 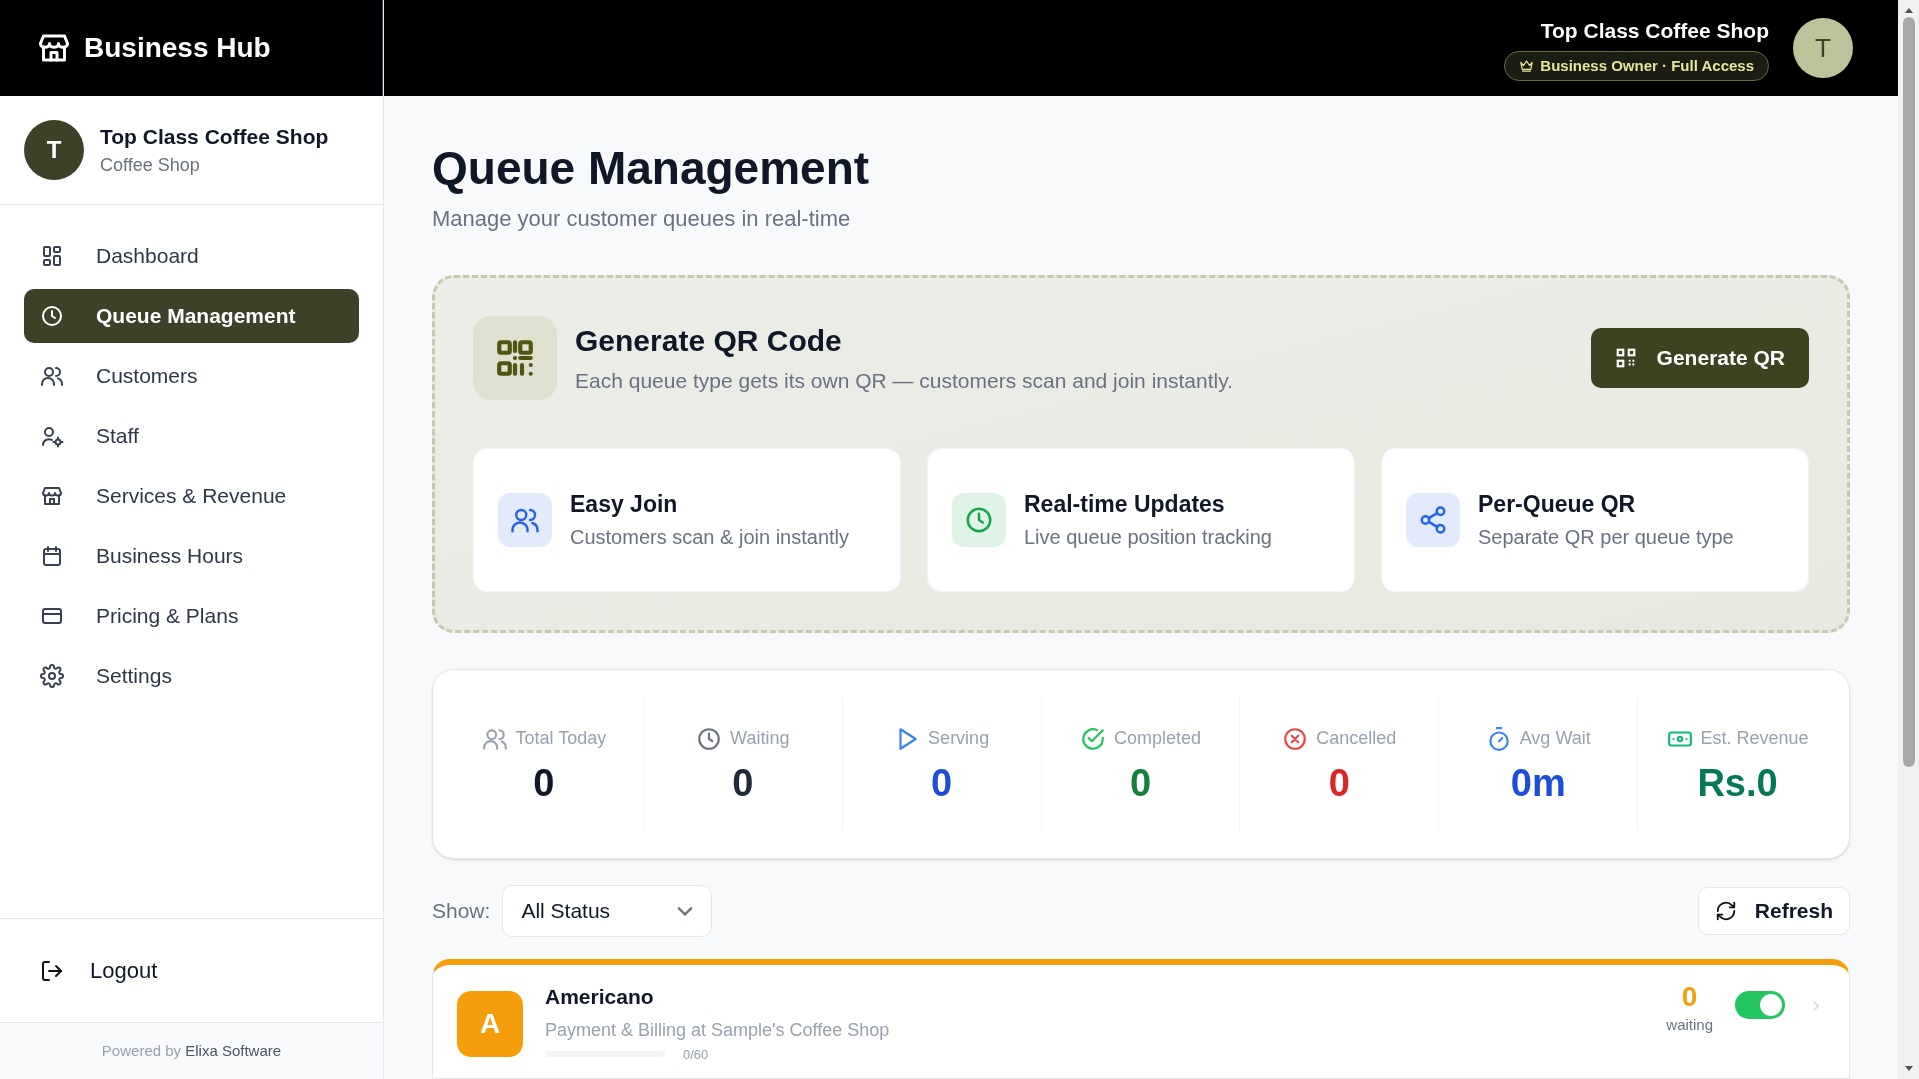 What do you see at coordinates (1737, 783) in the screenshot?
I see `stat-value: Rs.0` at bounding box center [1737, 783].